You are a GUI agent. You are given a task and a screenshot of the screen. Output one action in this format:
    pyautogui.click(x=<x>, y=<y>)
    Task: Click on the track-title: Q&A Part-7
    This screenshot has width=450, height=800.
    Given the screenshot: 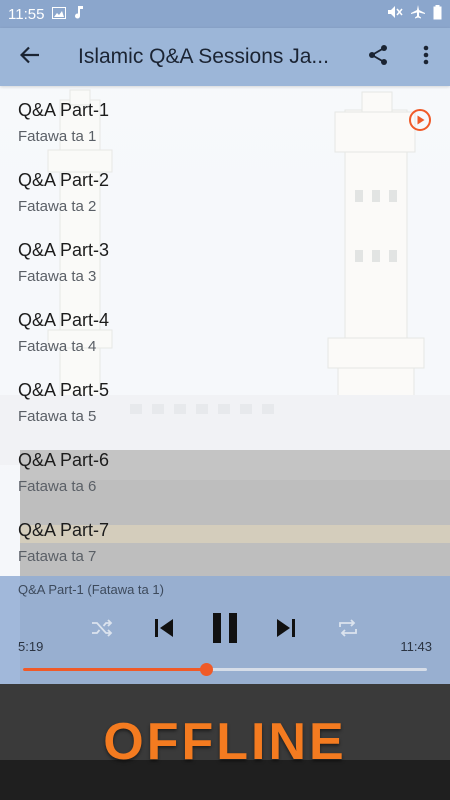 What is the action you would take?
    pyautogui.click(x=64, y=530)
    